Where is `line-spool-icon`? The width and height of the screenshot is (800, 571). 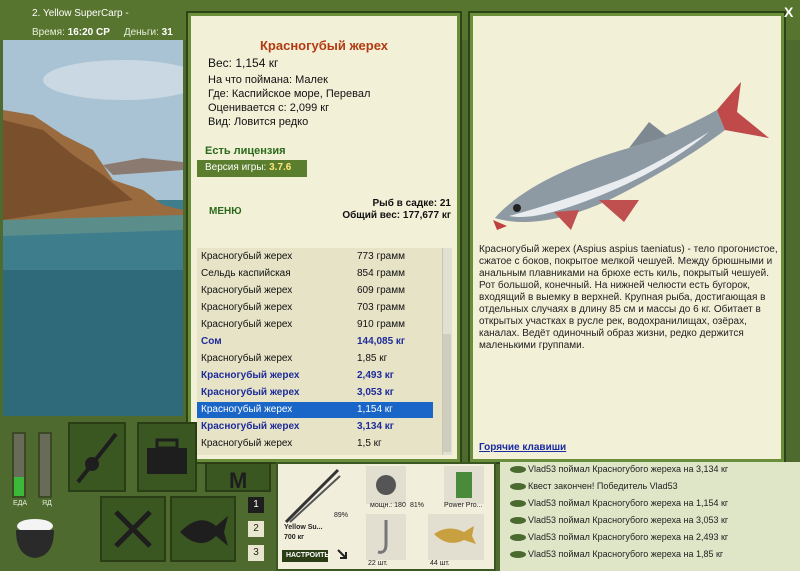
line-spool-icon is located at coordinates (464, 485).